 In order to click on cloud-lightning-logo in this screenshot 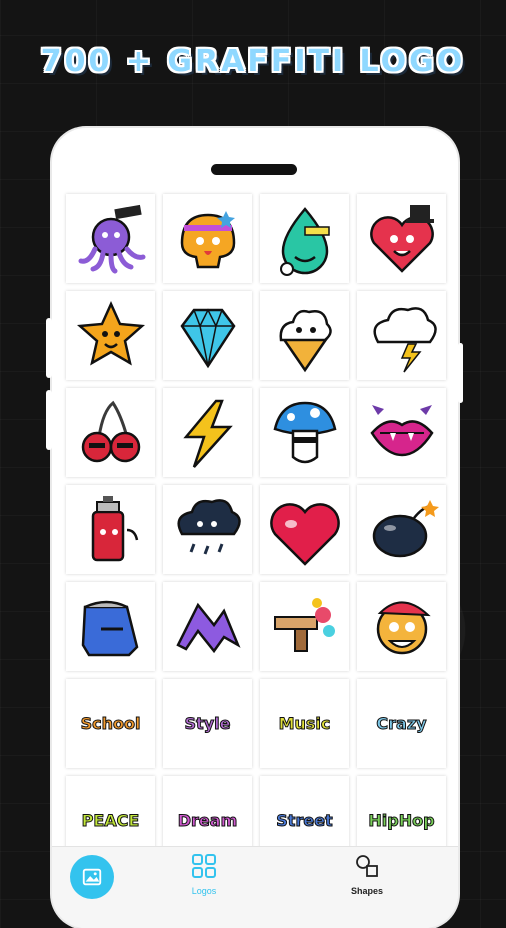, I will do `click(401, 335)`.